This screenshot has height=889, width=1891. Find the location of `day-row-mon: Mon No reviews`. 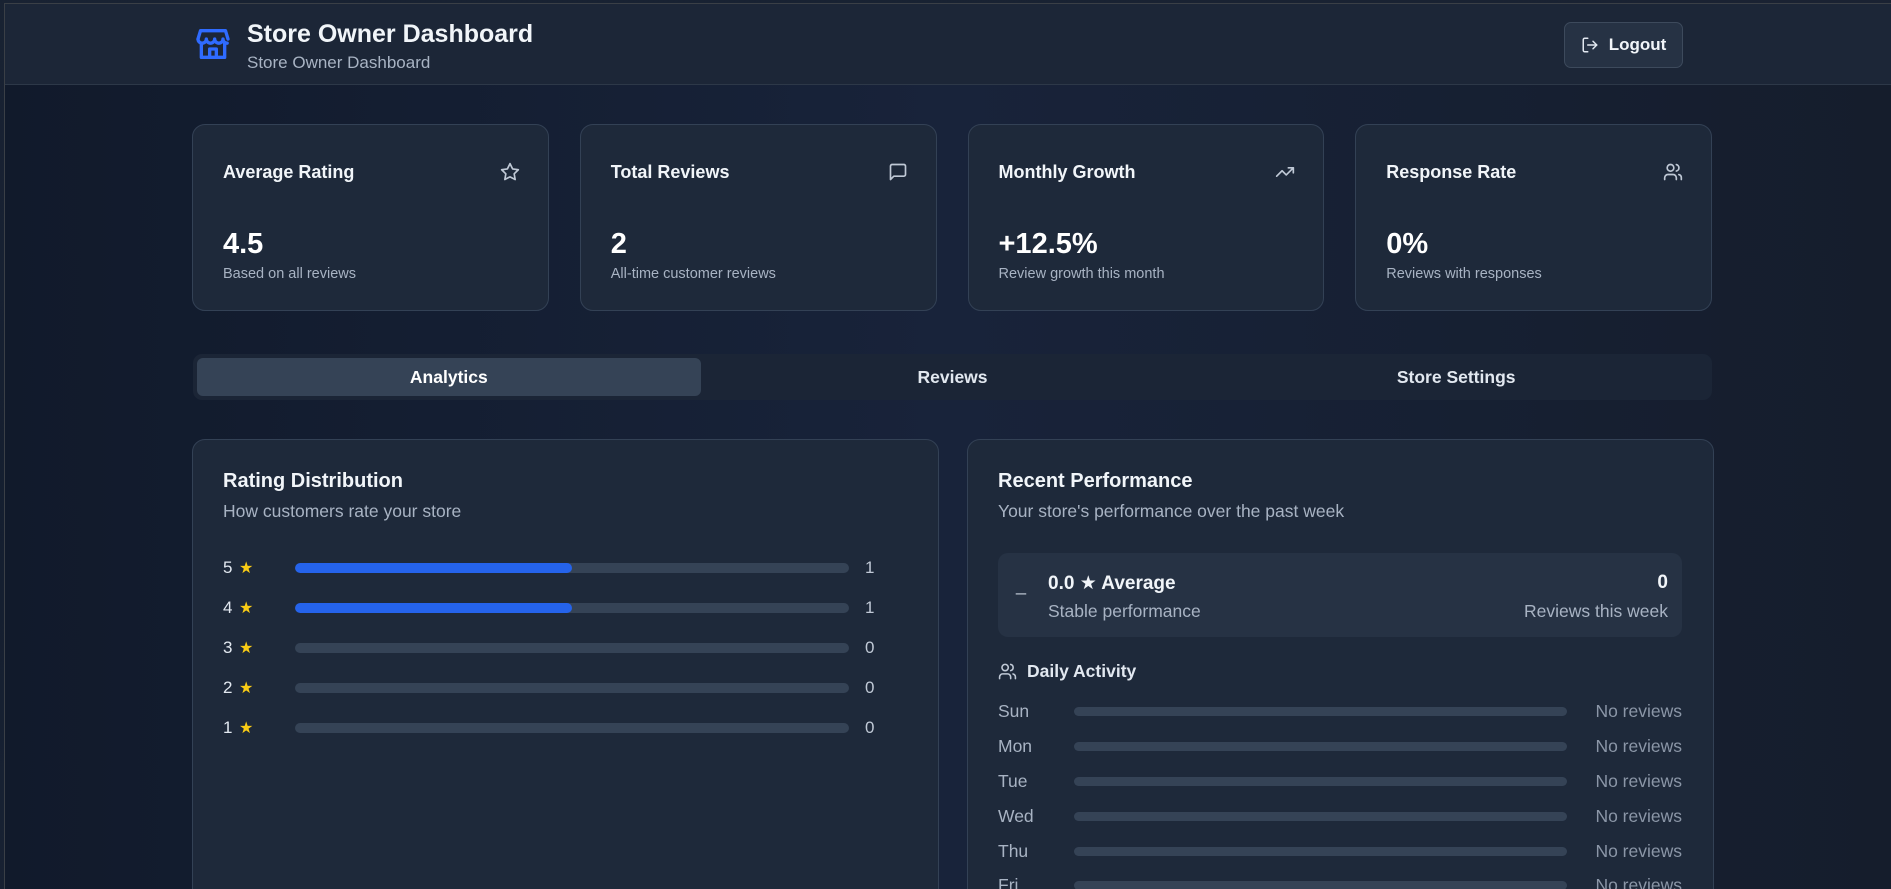

day-row-mon: Mon No reviews is located at coordinates (1340, 746).